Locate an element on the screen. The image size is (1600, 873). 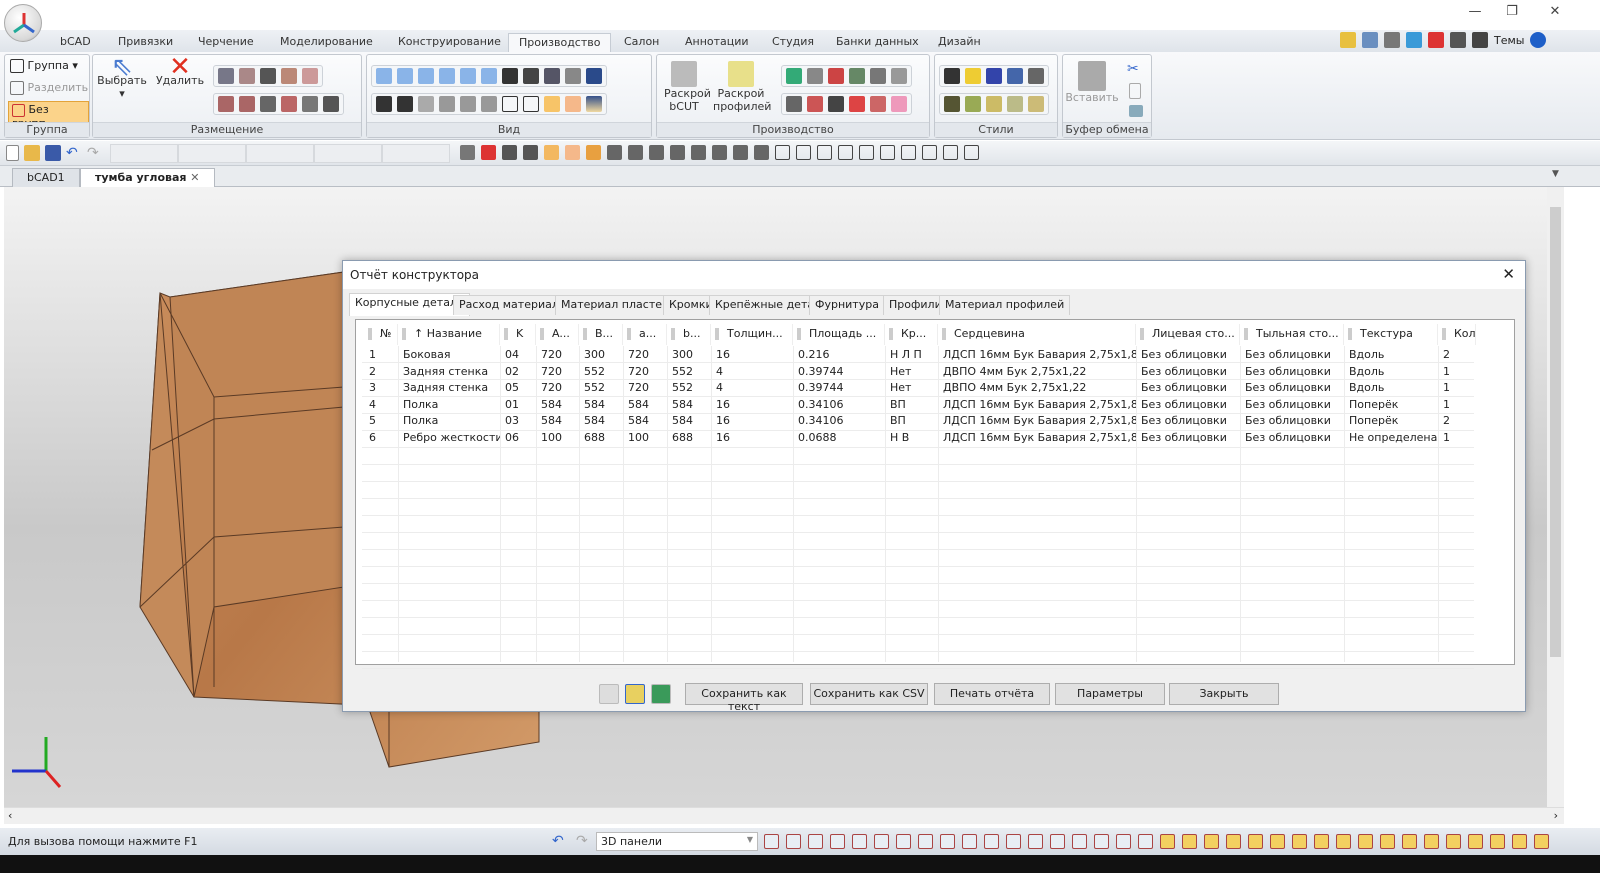
table-cell: Поперёк is located at coordinates (1391, 404).